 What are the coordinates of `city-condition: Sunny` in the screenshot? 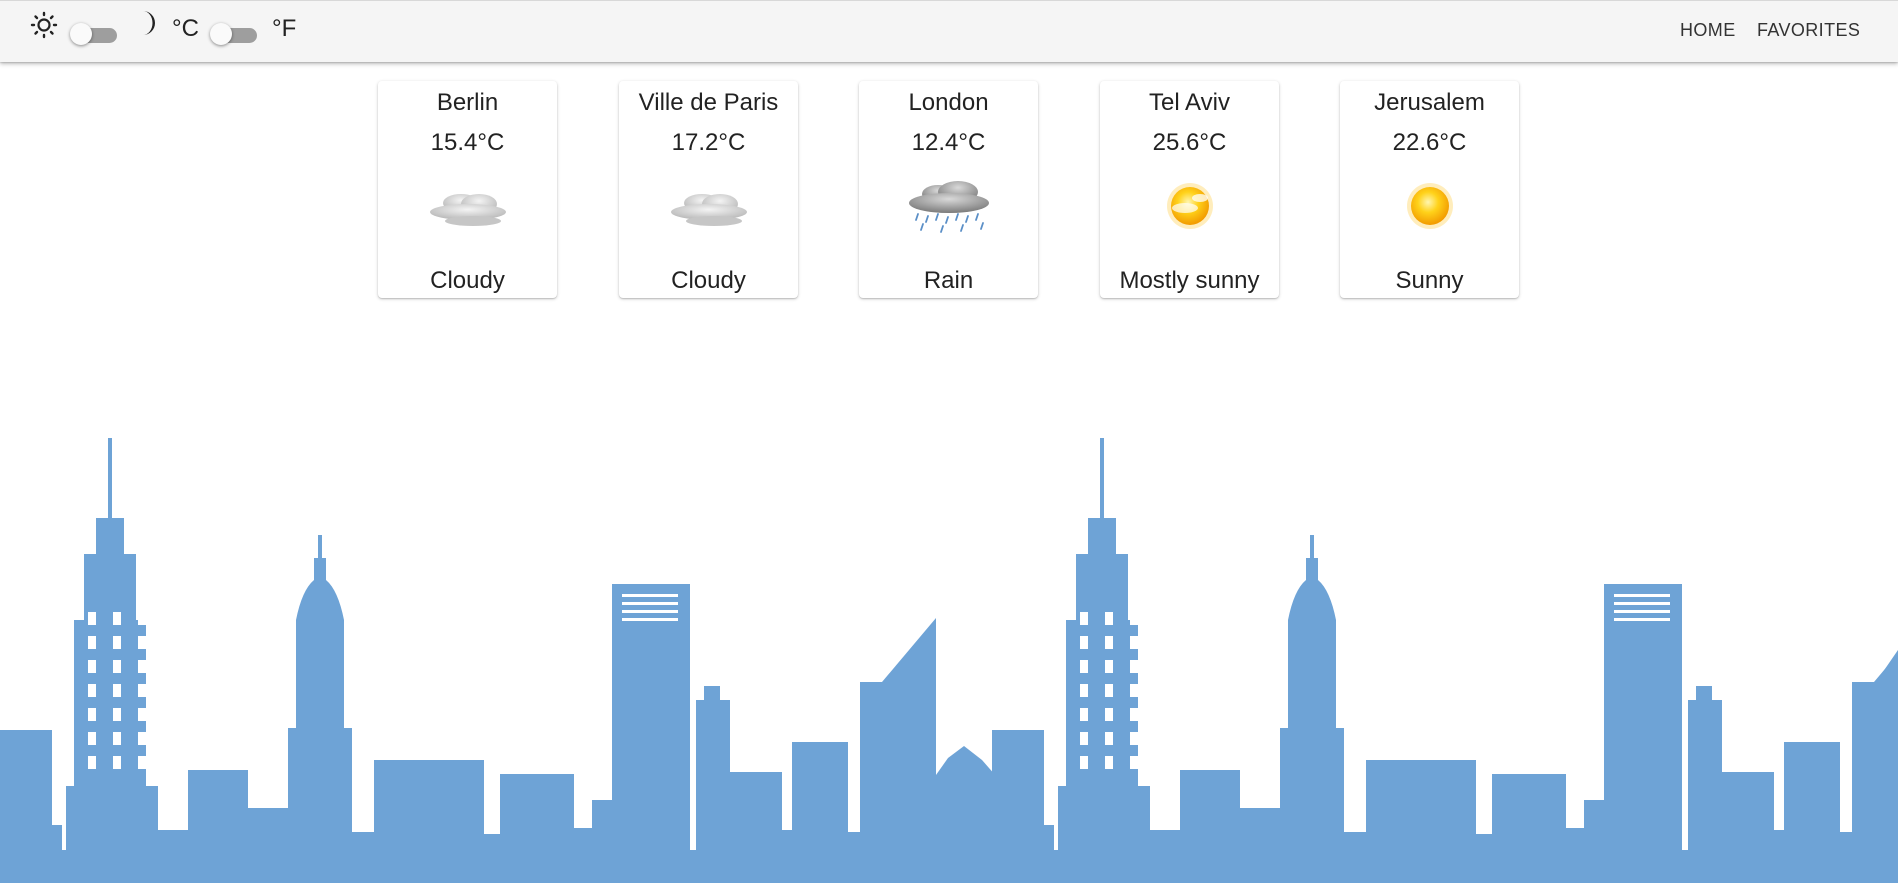 It's located at (1429, 280).